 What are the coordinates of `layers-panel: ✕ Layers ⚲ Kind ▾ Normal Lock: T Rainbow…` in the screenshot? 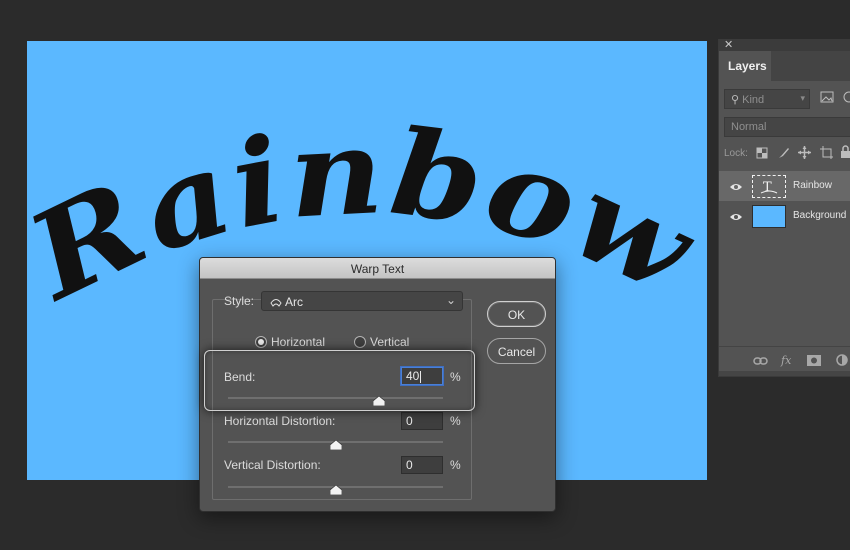 It's located at (784, 208).